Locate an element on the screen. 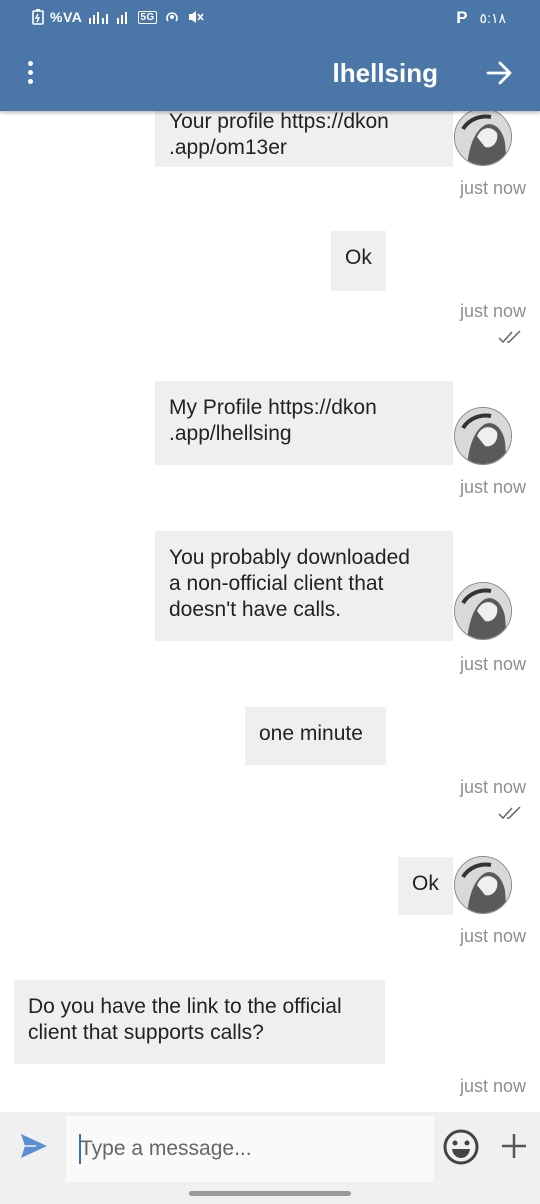 Image resolution: width=540 pixels, height=1204 pixels. status-left-group: %VA 5G is located at coordinates (118, 17).